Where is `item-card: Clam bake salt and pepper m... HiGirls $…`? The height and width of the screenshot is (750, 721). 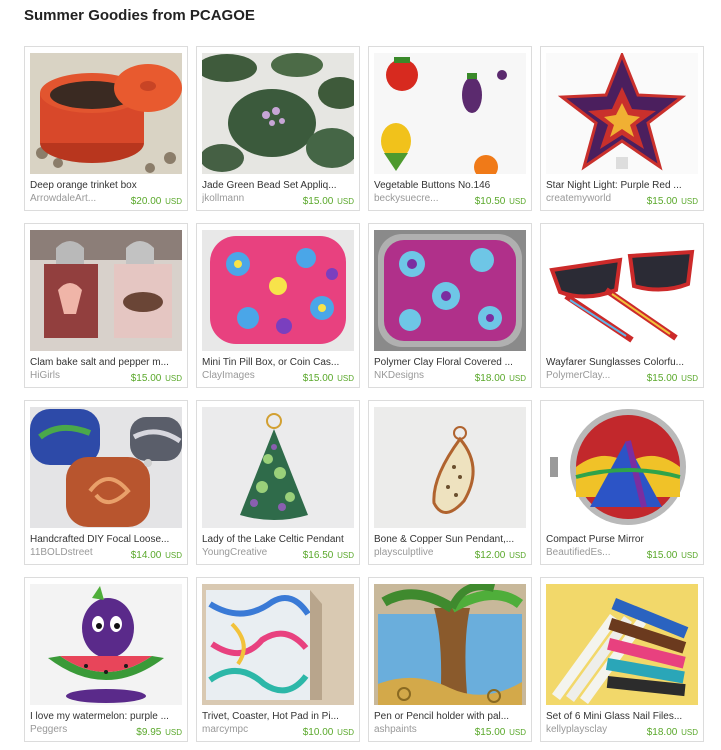
item-card: Clam bake salt and pepper m... HiGirls $… is located at coordinates (106, 305).